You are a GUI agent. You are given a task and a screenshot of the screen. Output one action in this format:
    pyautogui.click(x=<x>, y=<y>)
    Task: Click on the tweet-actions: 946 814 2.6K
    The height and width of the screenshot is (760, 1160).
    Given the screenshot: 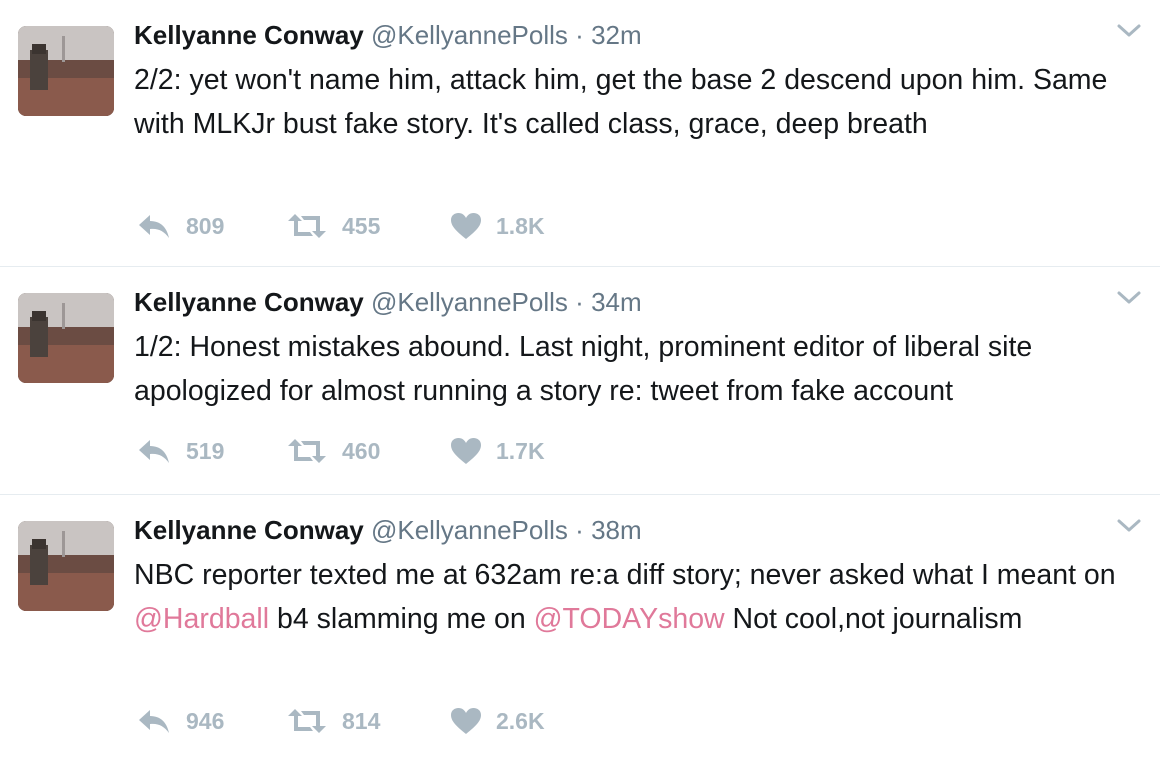 What is the action you would take?
    pyautogui.click(x=363, y=721)
    